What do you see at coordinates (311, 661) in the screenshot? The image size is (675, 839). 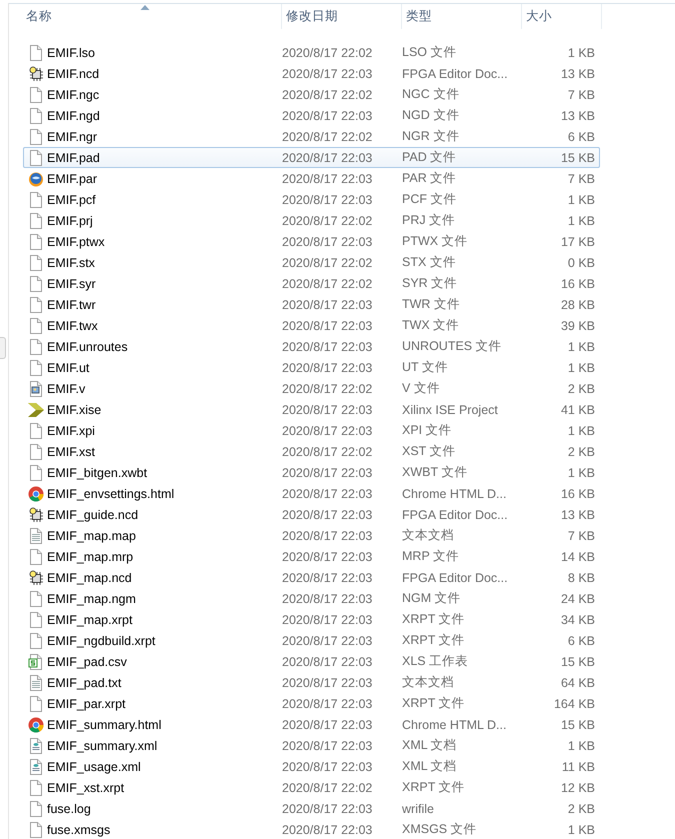 I see `file-row: EMIF_pad.csv 2020/8/17 22:03 XLS 工作表 15 KB` at bounding box center [311, 661].